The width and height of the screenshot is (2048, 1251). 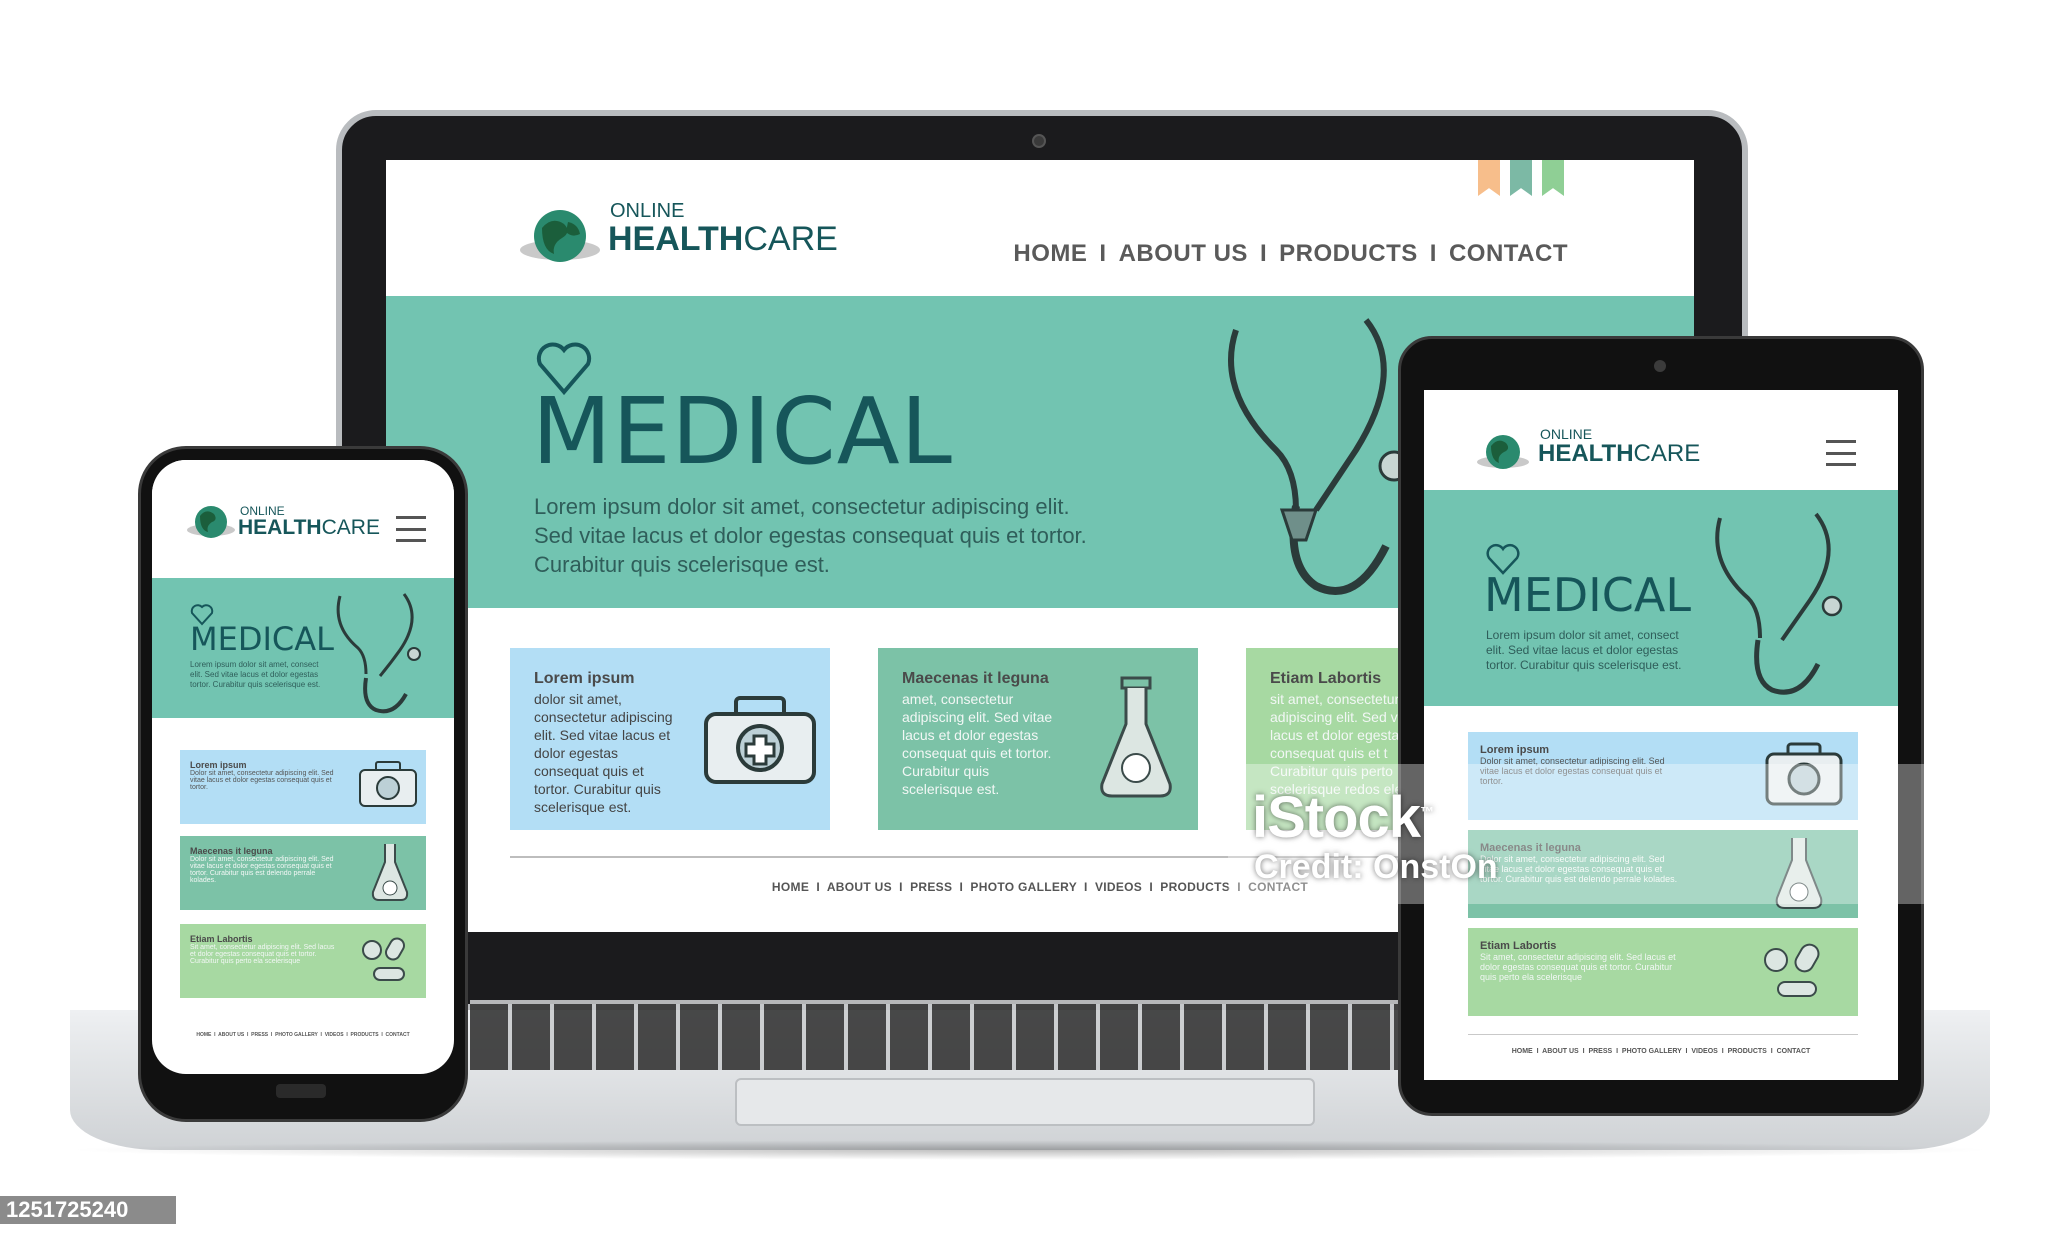 I want to click on hero-title: MEDICAL, so click(x=742, y=431).